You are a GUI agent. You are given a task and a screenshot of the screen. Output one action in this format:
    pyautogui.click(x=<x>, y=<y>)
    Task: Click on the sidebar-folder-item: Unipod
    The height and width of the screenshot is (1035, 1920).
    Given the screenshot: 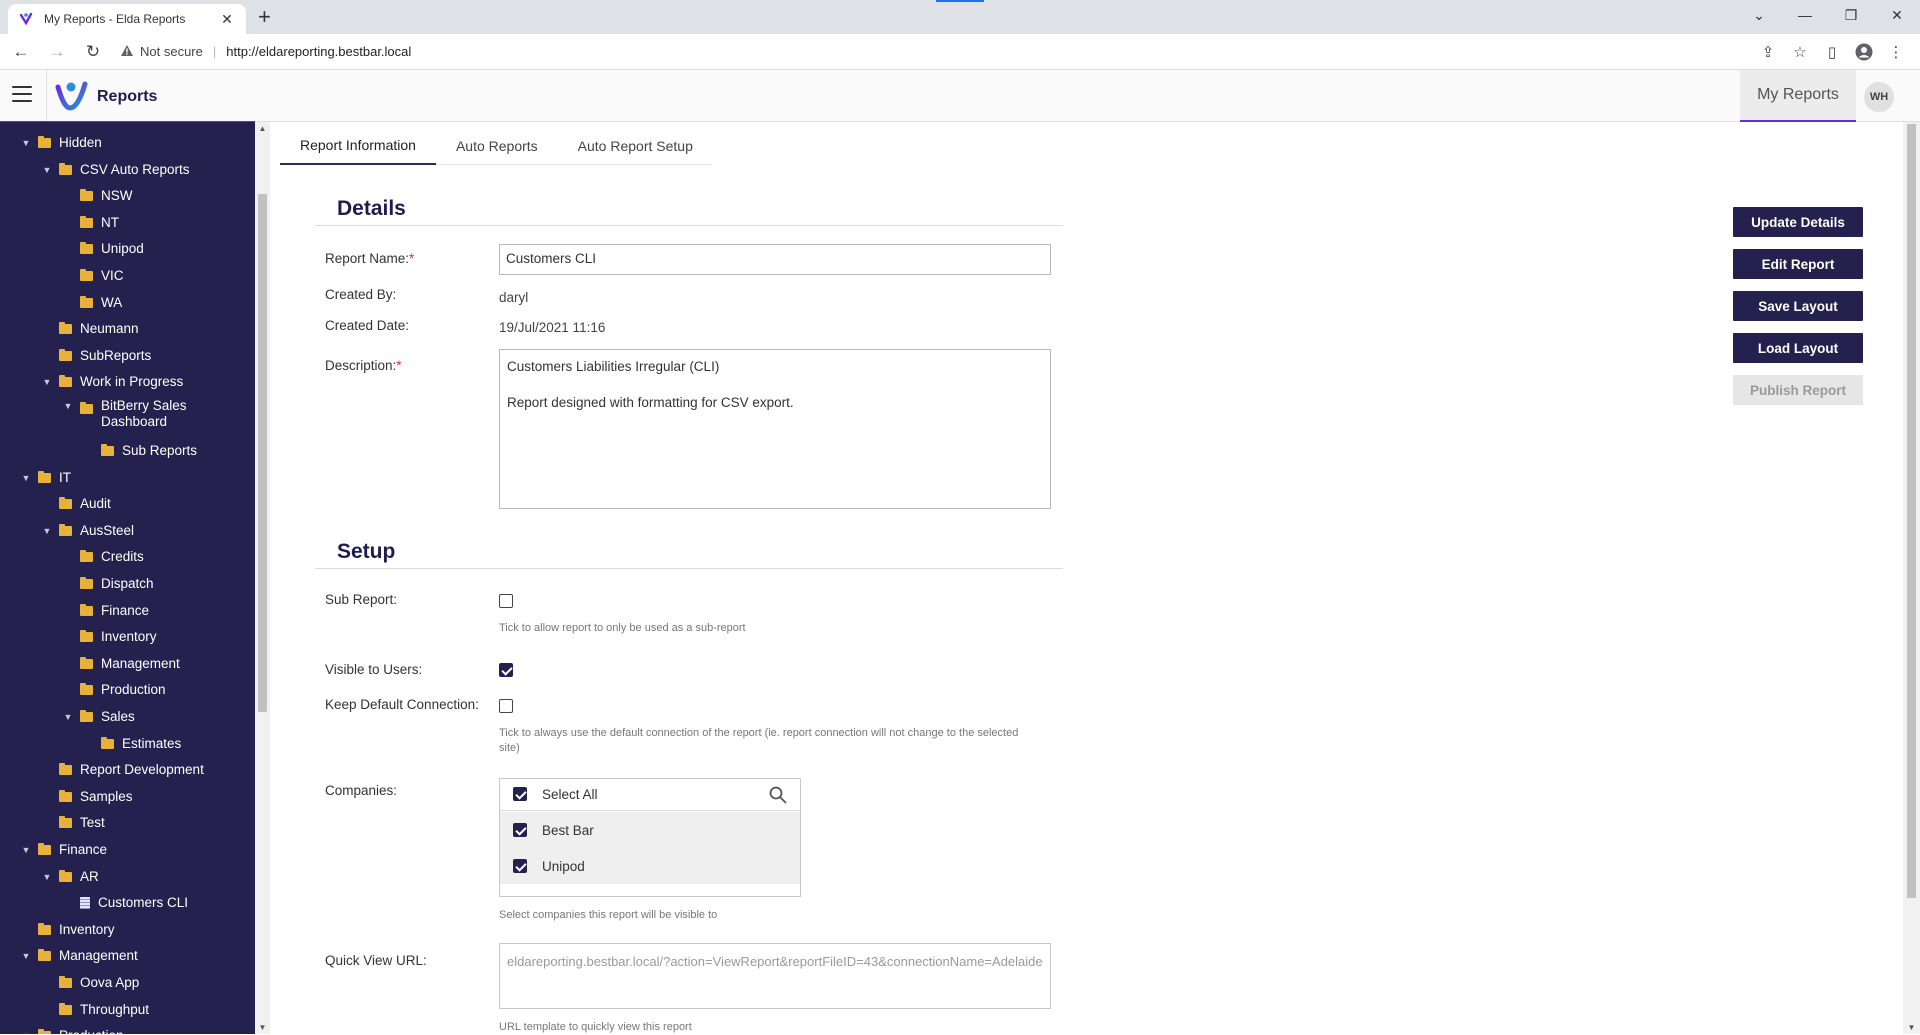 What is the action you would take?
    pyautogui.click(x=103, y=249)
    